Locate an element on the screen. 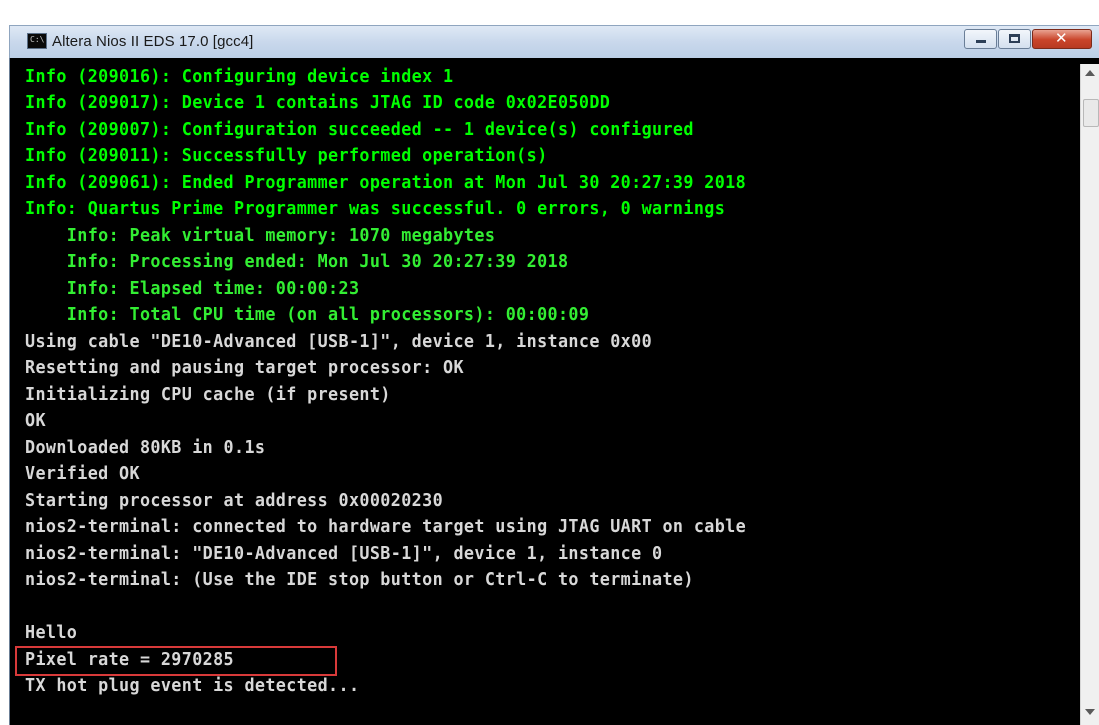 The image size is (1099, 725). maximize-icon is located at coordinates (1014, 38).